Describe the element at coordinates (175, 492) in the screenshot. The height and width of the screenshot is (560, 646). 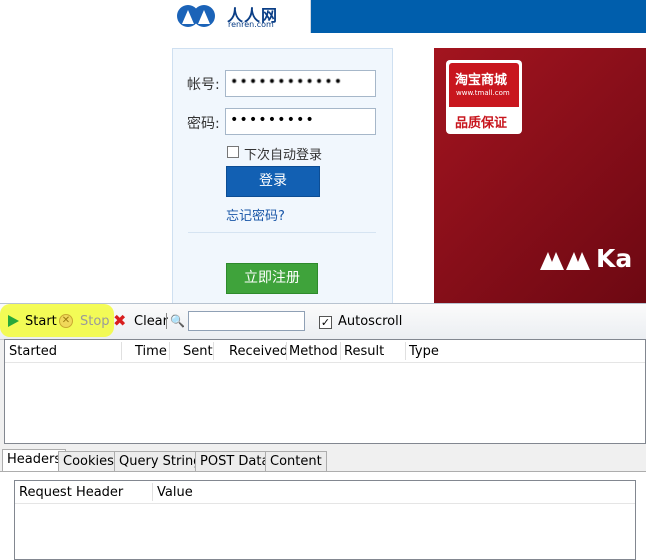
I see `column-value: Value` at that location.